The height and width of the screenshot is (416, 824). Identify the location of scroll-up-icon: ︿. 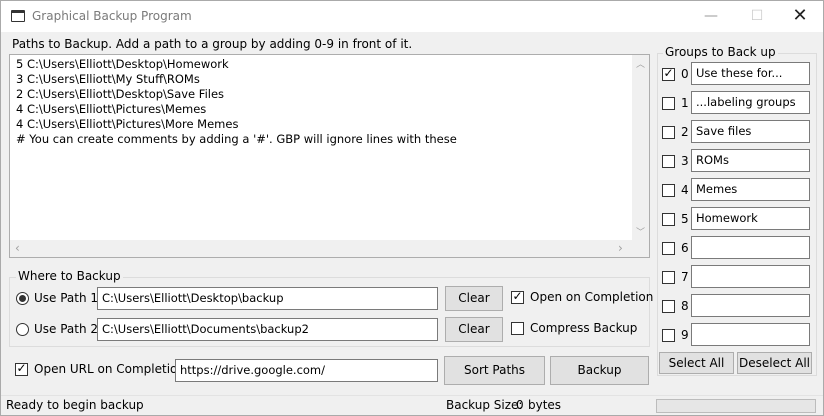
(640, 63).